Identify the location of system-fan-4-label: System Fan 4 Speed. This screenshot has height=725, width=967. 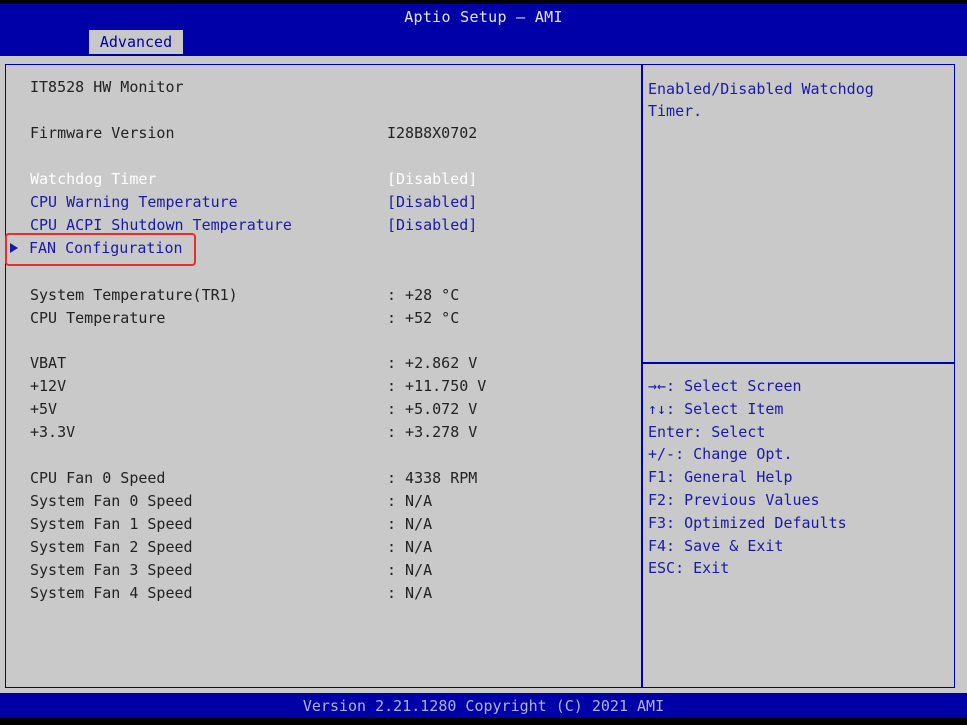
(111, 593).